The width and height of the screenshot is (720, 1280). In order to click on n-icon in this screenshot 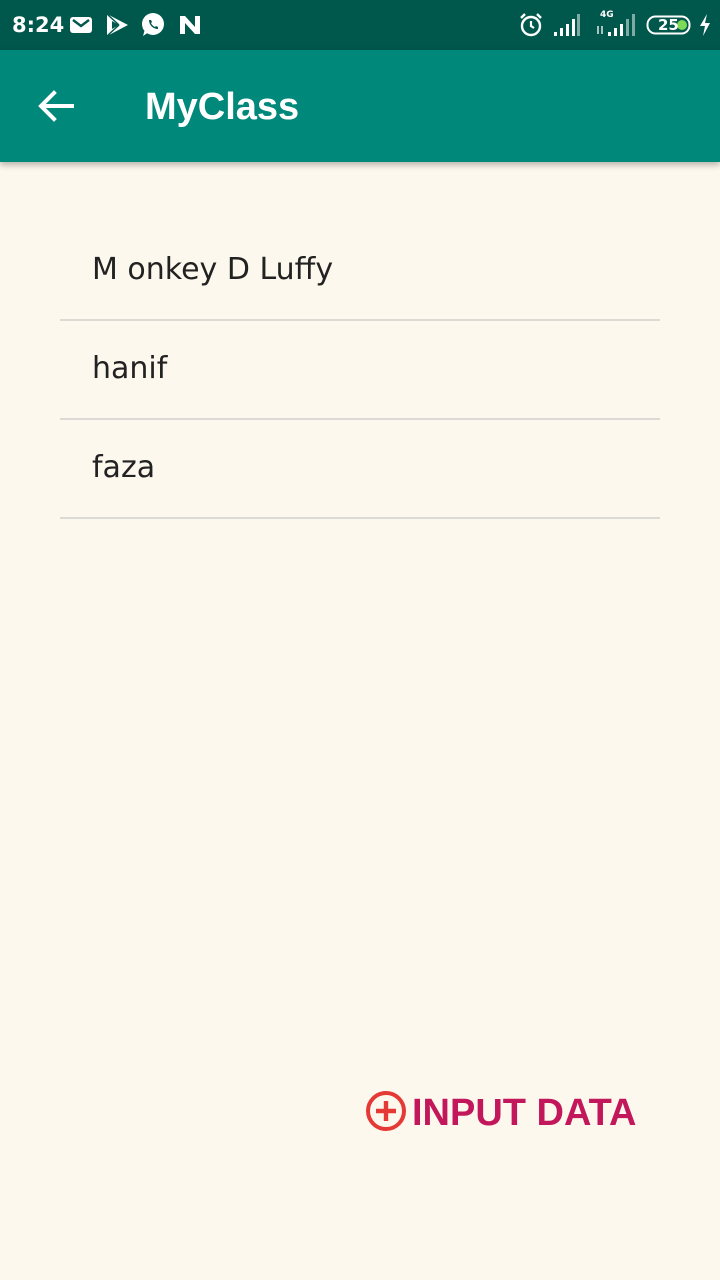, I will do `click(190, 25)`.